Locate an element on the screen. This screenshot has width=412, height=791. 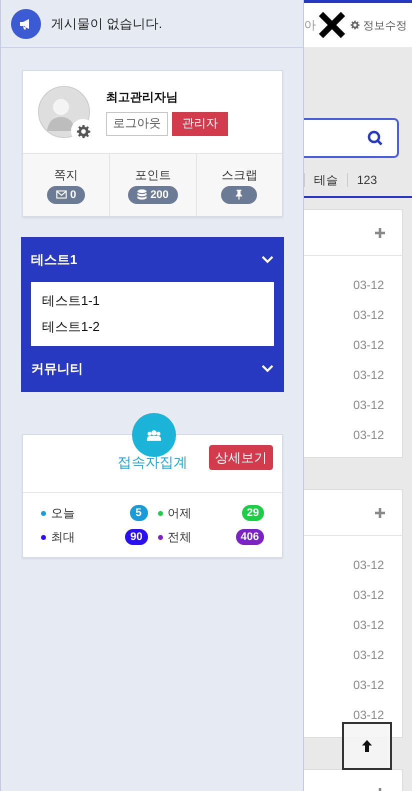
stat-label: 어제 is located at coordinates (180, 513).